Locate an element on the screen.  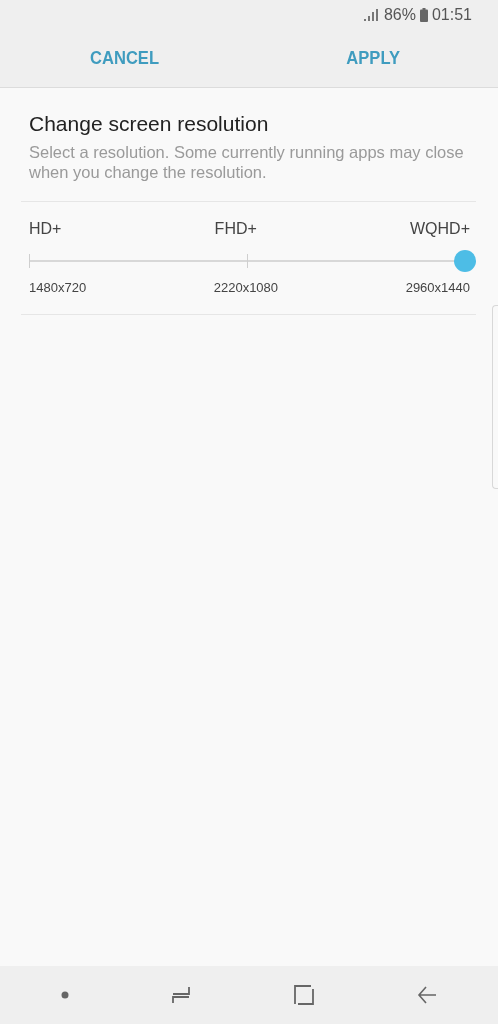
action-button: CANCEL is located at coordinates (124, 58).